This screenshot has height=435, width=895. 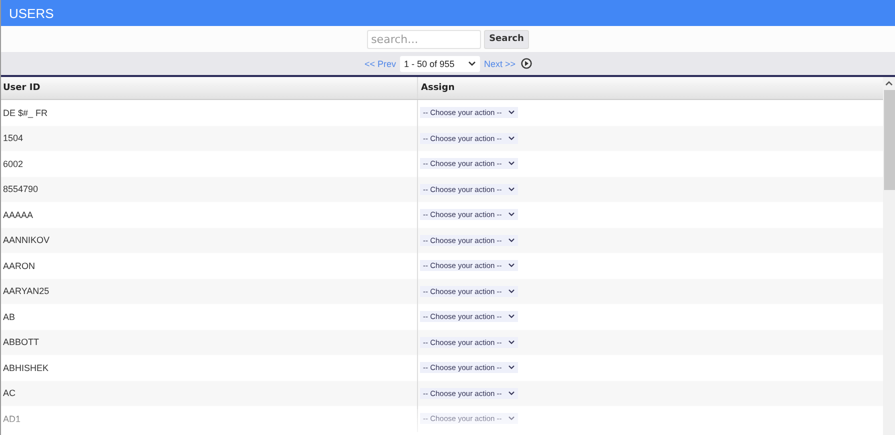 I want to click on table-cell: ABHISHEK, so click(x=26, y=367).